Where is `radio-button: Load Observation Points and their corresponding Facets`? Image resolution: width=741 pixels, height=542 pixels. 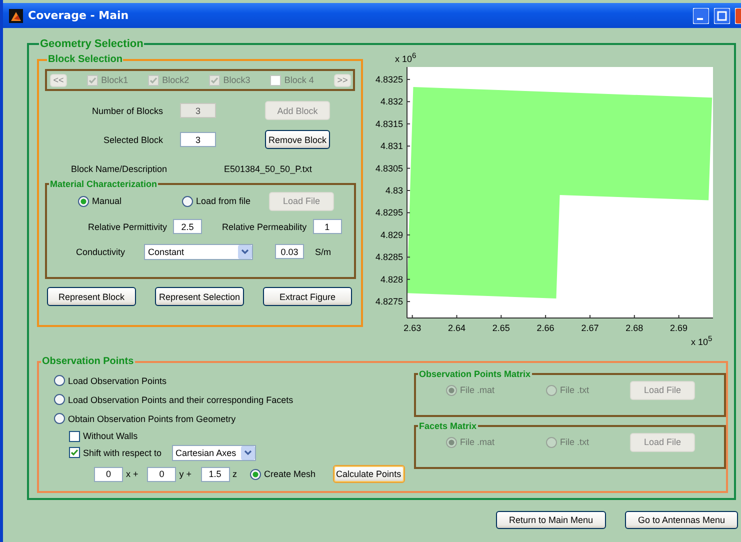 radio-button: Load Observation Points and their corresponding Facets is located at coordinates (174, 399).